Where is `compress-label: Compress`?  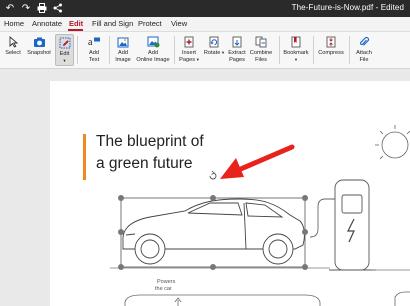 compress-label: Compress is located at coordinates (331, 53).